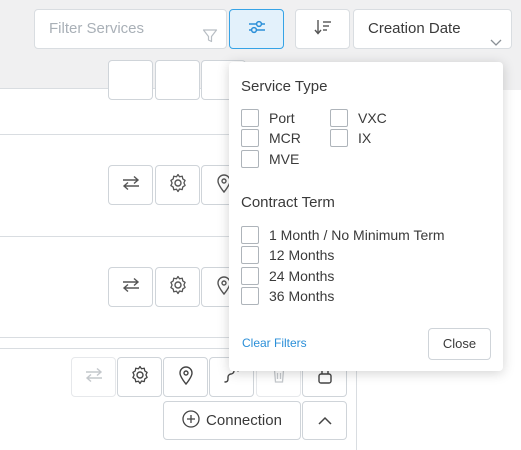 The width and height of the screenshot is (521, 450). Describe the element at coordinates (459, 344) in the screenshot. I see `close-button: Close` at that location.